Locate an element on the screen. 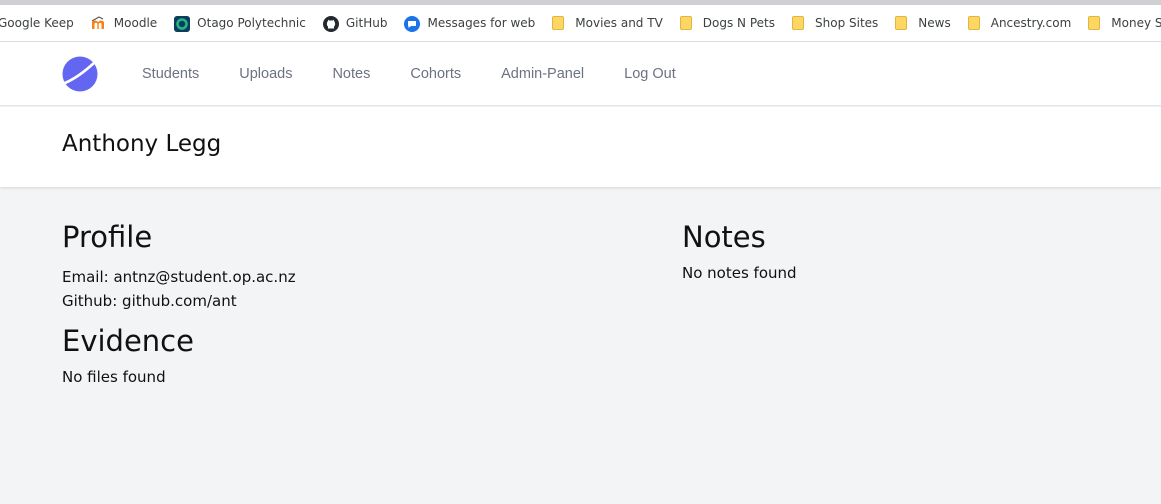  bookmark-label: Movies and TV is located at coordinates (619, 23).